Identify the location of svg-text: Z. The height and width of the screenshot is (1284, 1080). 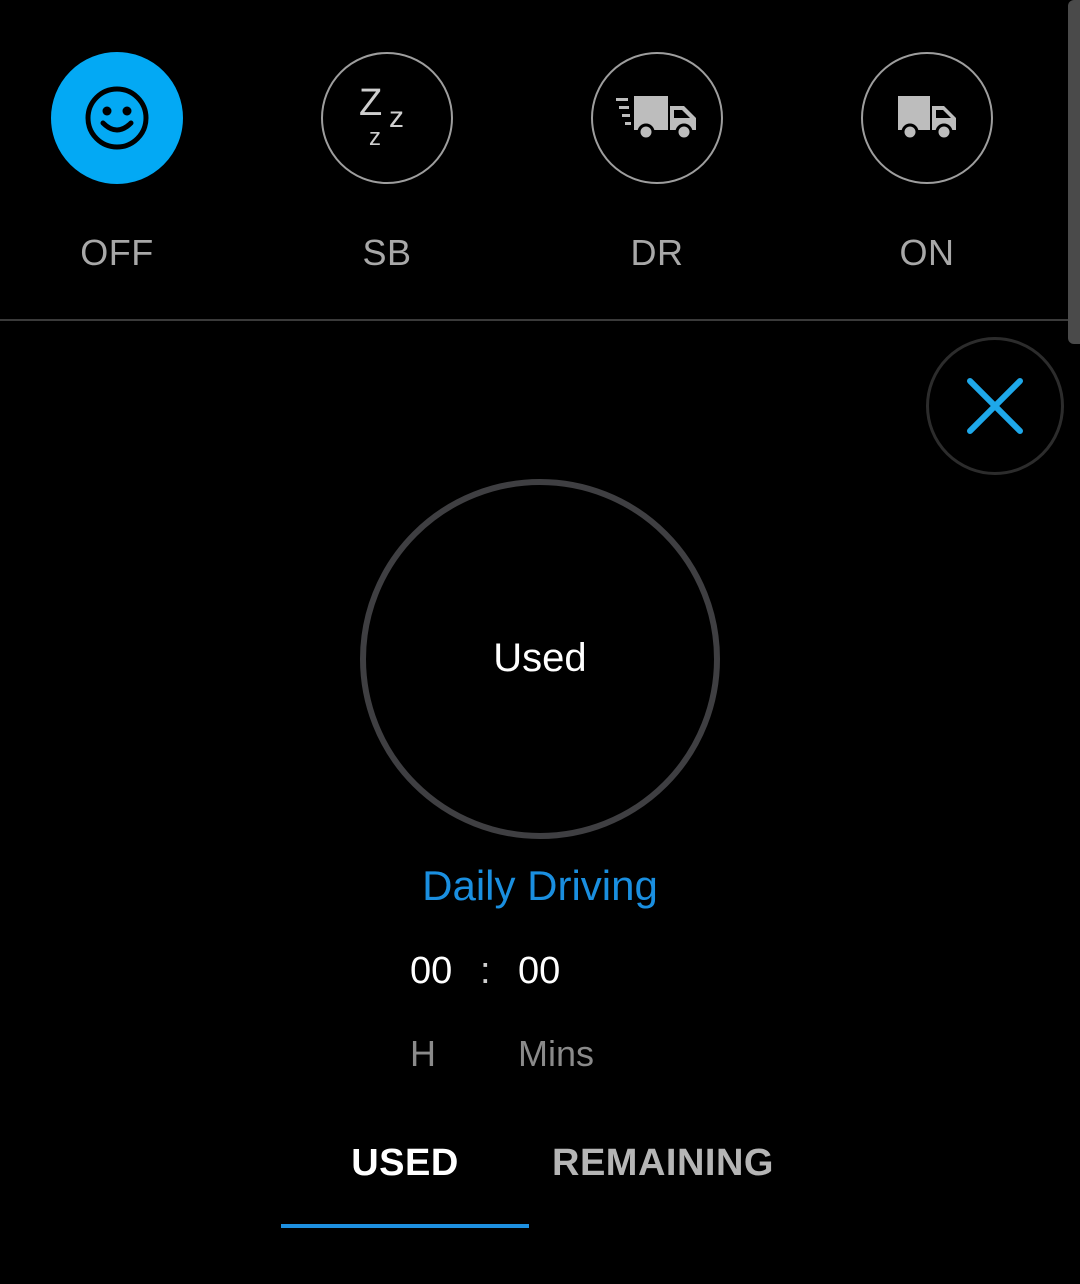
(370, 103).